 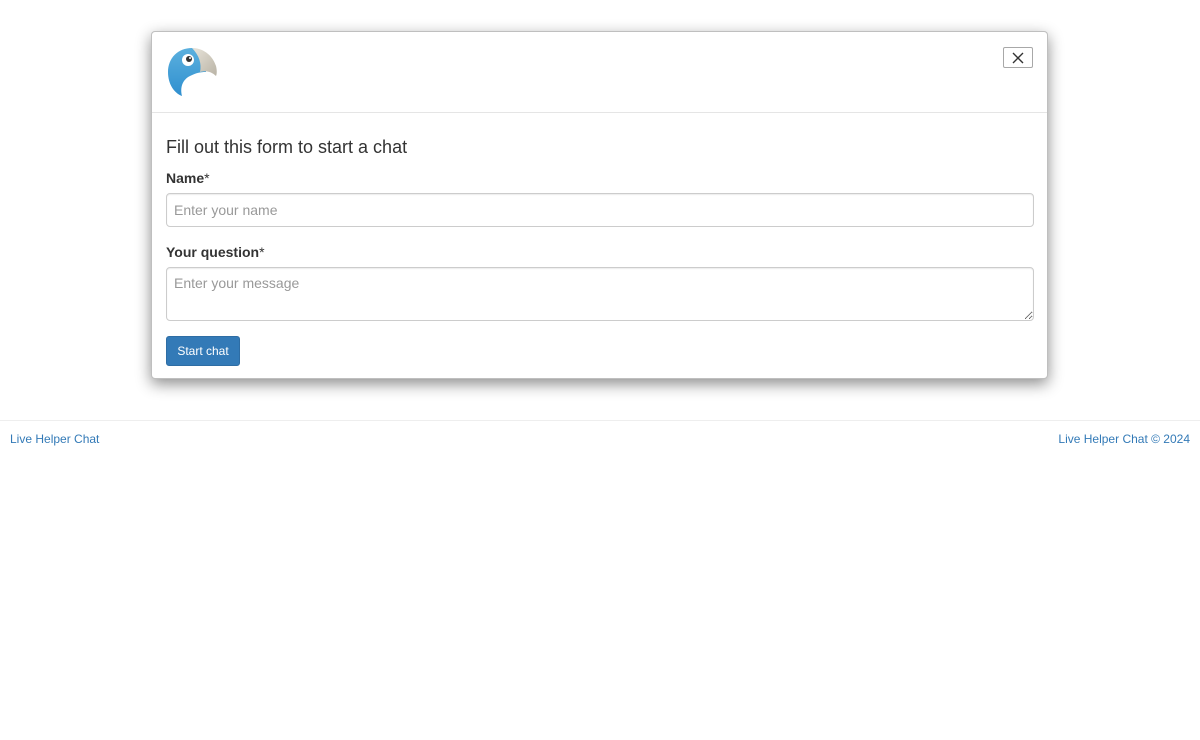 I want to click on close-icon, so click(x=1018, y=58).